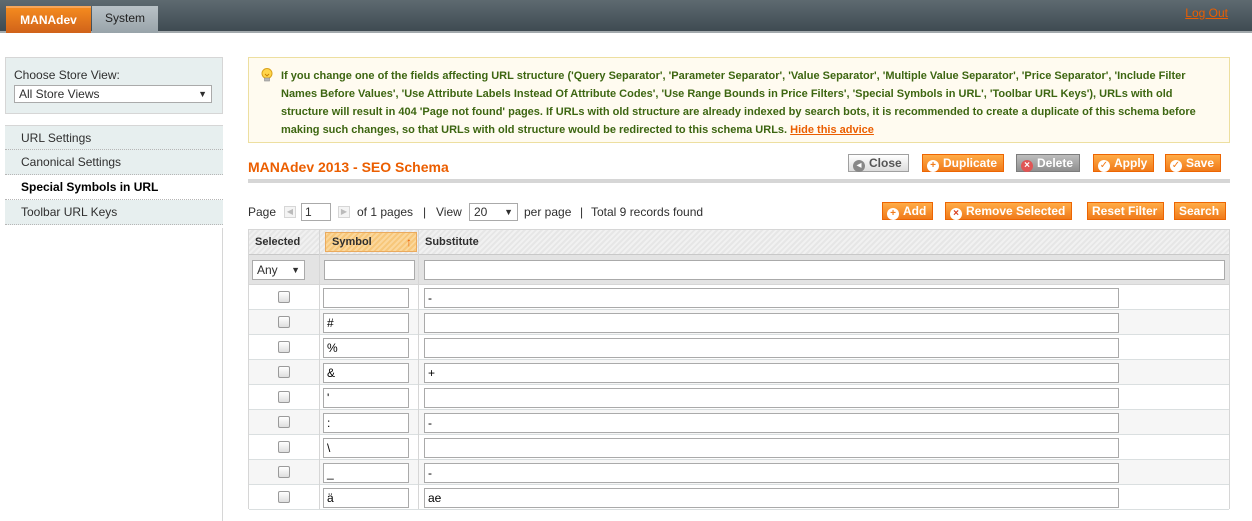  I want to click on search-button: Search, so click(1200, 211).